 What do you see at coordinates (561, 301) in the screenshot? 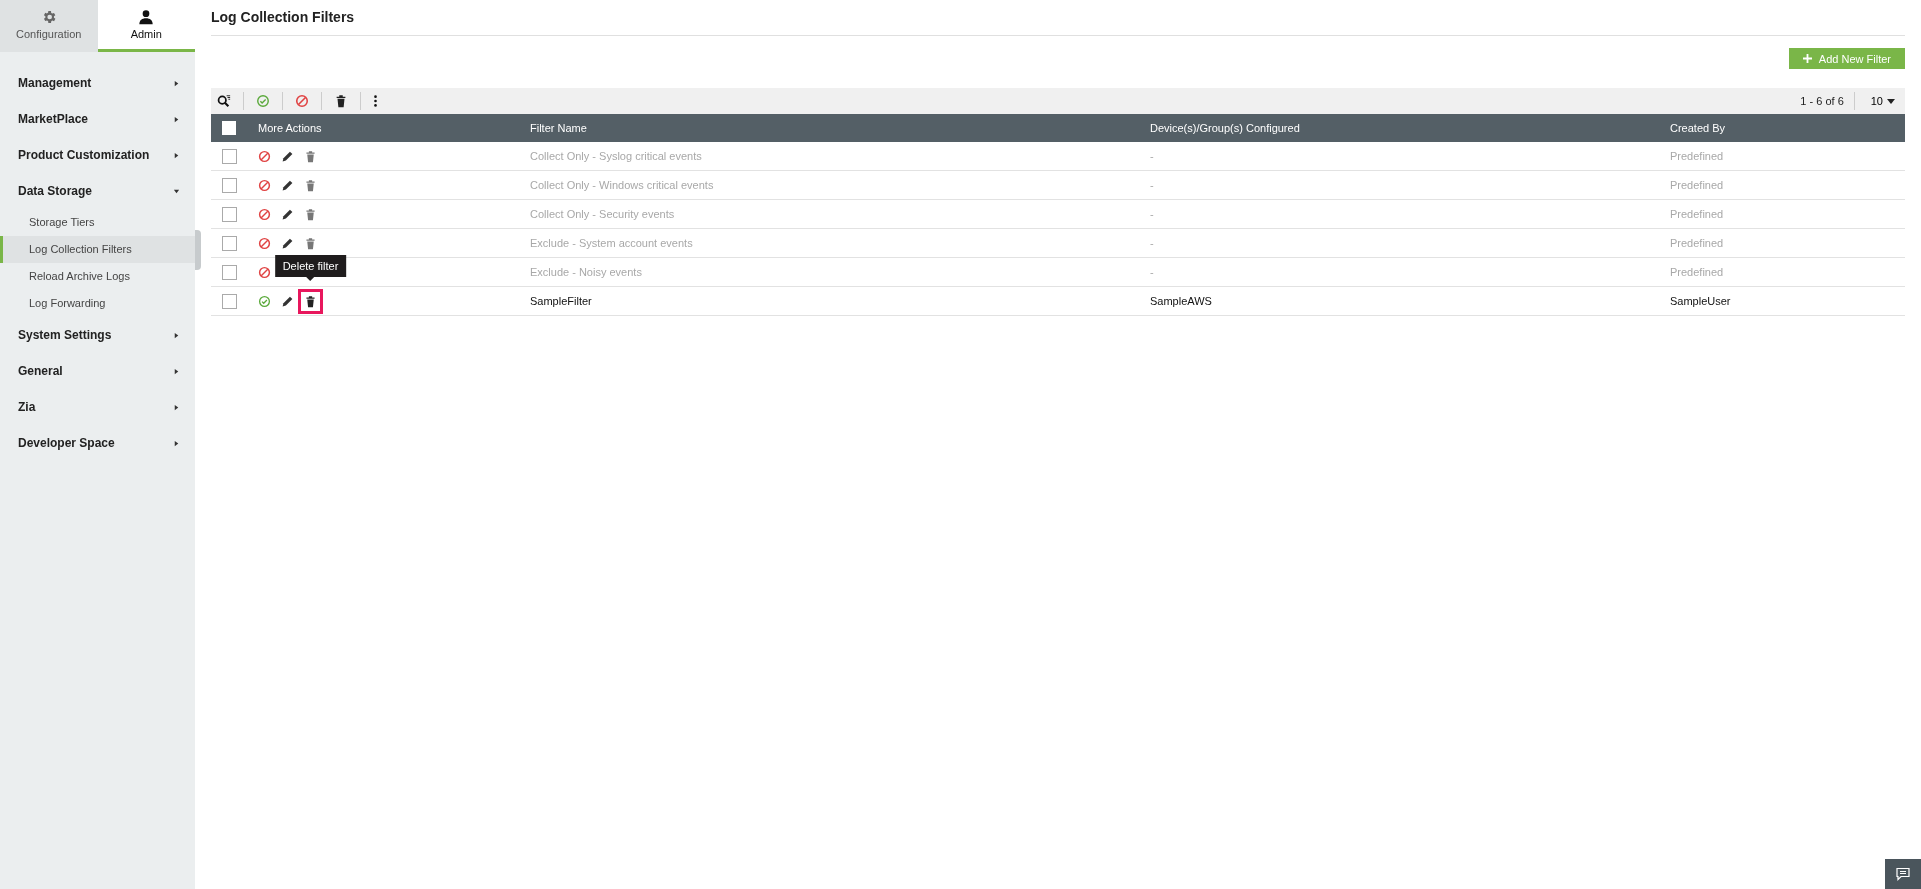
I see `filter-name: SampleFilter` at bounding box center [561, 301].